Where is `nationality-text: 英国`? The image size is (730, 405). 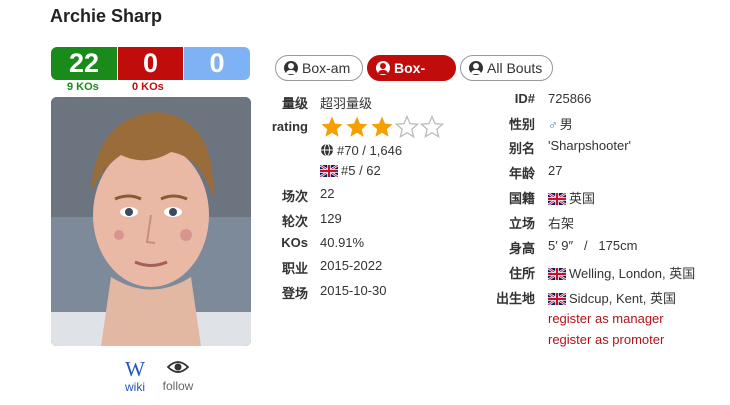
nationality-text: 英国 is located at coordinates (582, 198).